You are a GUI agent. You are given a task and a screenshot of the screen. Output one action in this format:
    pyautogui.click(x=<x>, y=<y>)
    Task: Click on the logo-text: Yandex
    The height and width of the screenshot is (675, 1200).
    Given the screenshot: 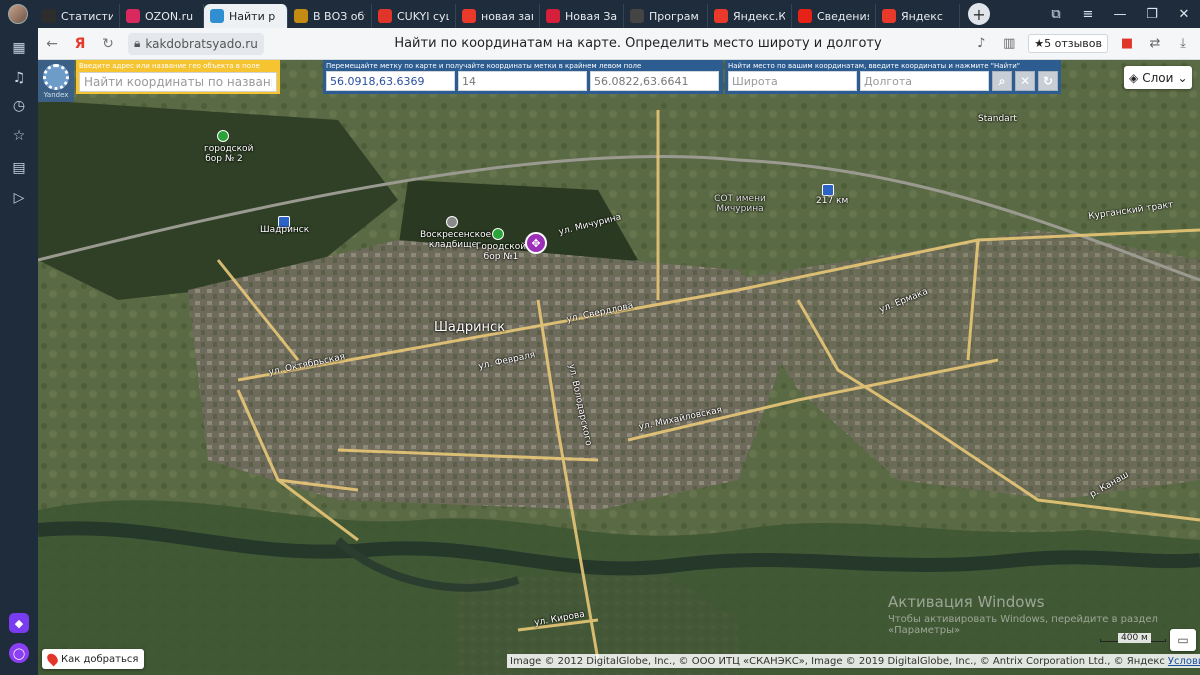 What is the action you would take?
    pyautogui.click(x=56, y=94)
    